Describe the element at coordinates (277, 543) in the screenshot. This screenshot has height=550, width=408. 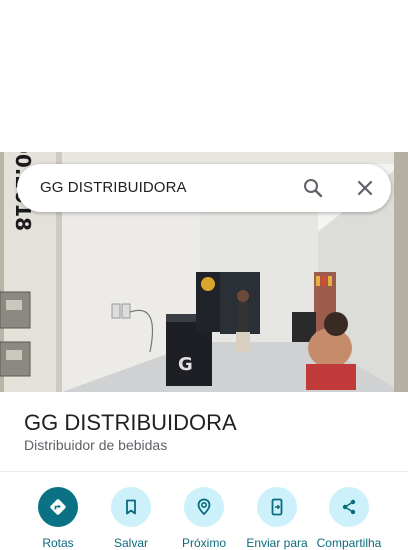
I see `send-to-device-label: Enviar para` at that location.